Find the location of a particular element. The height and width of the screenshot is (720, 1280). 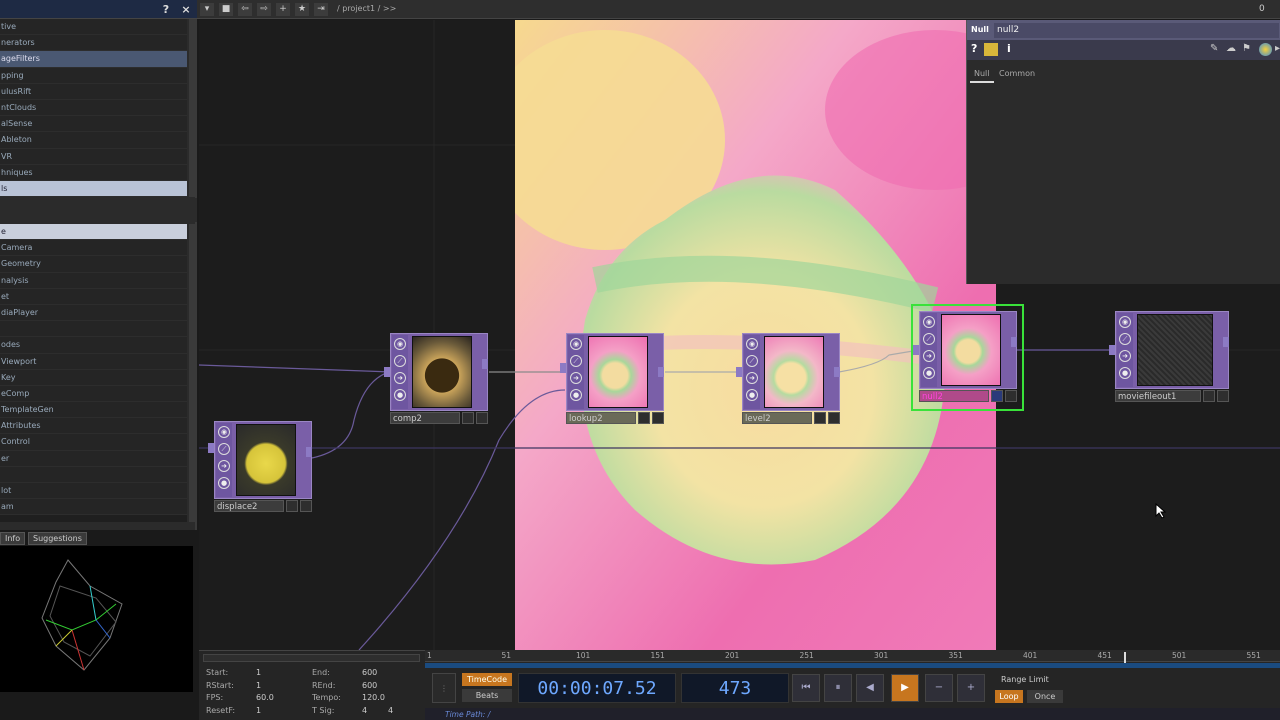

op-name-field: null2 is located at coordinates (1136, 30).